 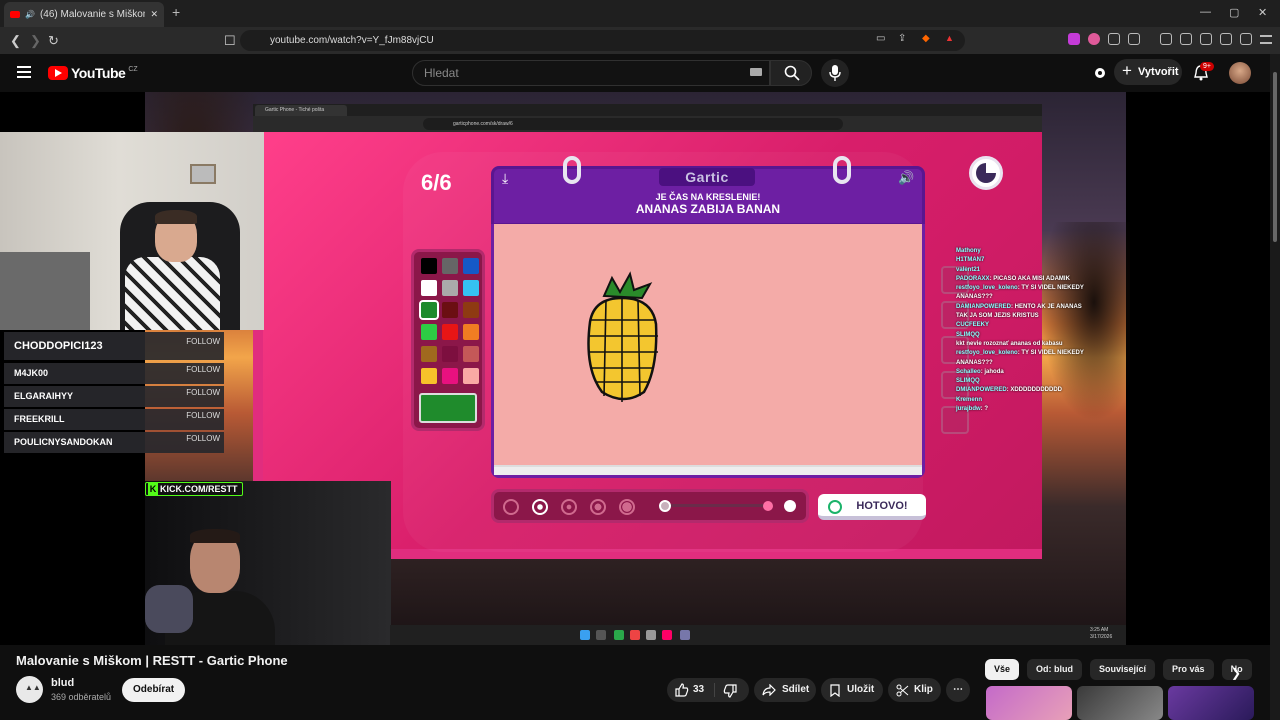 What do you see at coordinates (1002, 669) in the screenshot?
I see `filter-chip: Vše` at bounding box center [1002, 669].